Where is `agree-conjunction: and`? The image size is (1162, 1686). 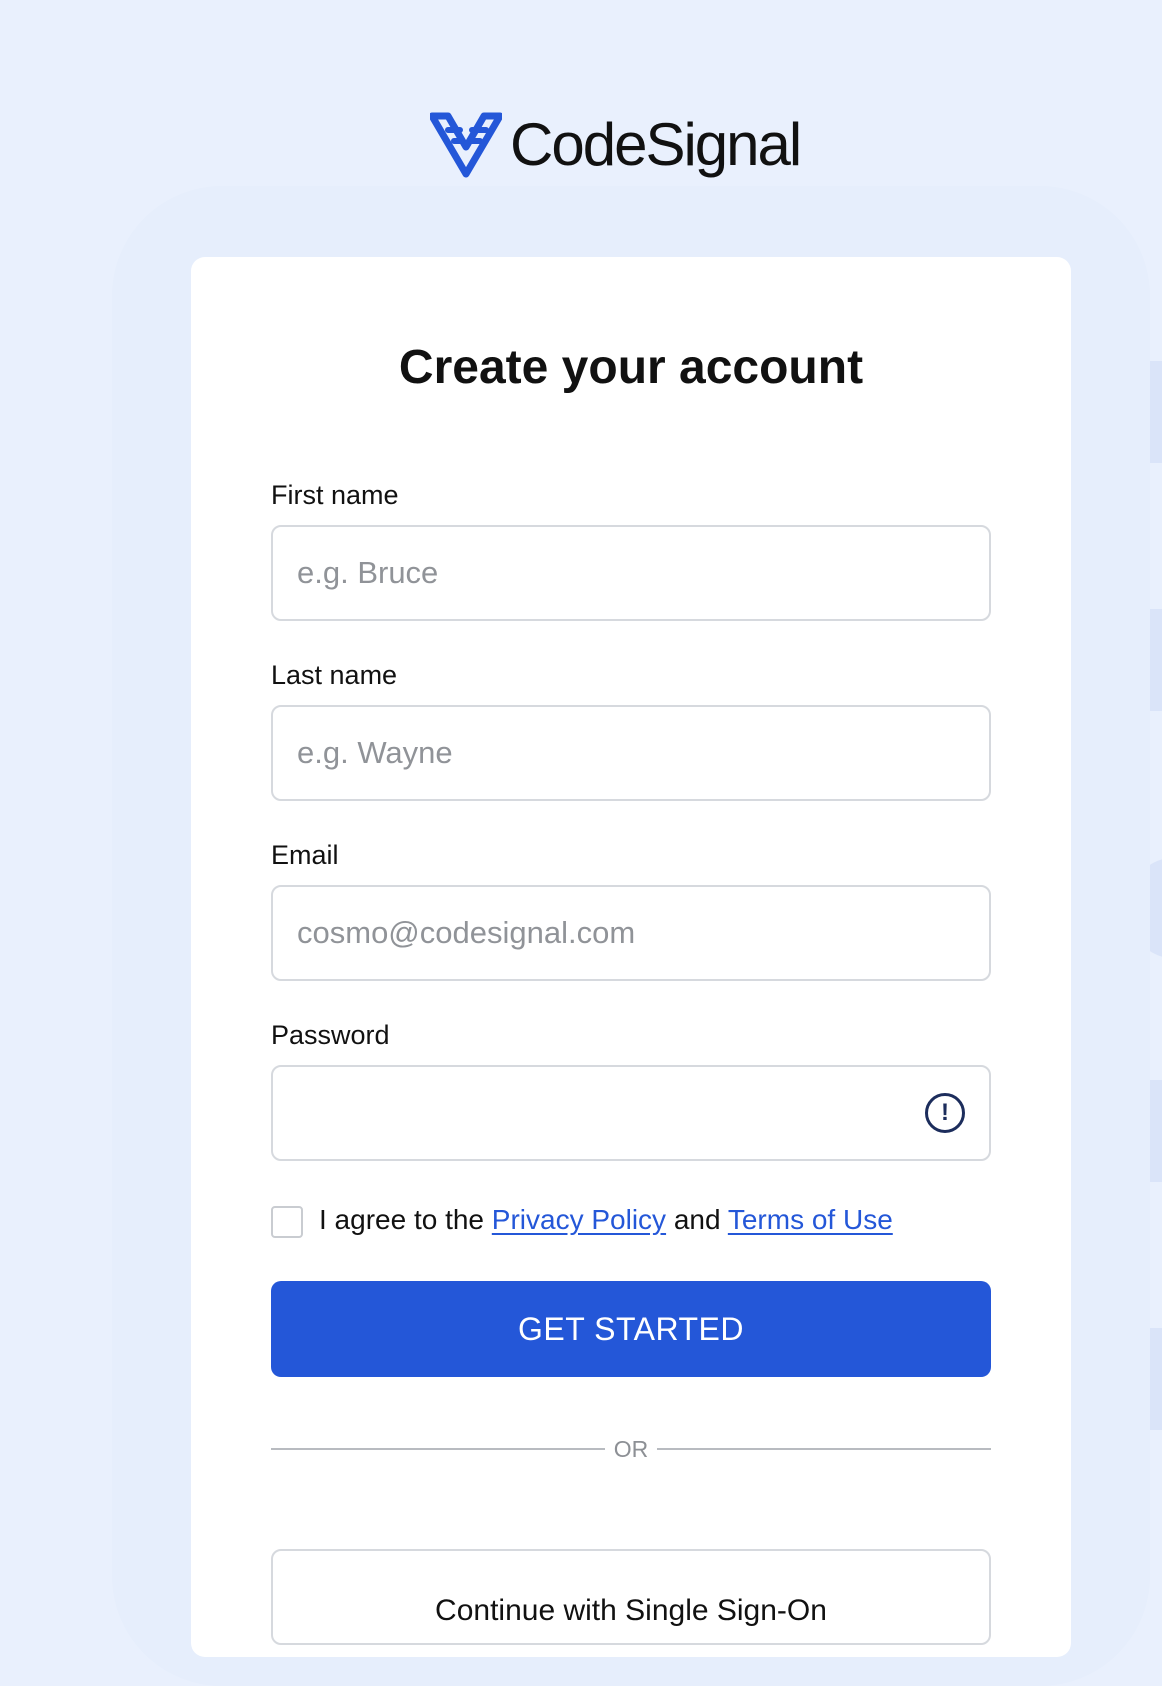 agree-conjunction: and is located at coordinates (697, 1219).